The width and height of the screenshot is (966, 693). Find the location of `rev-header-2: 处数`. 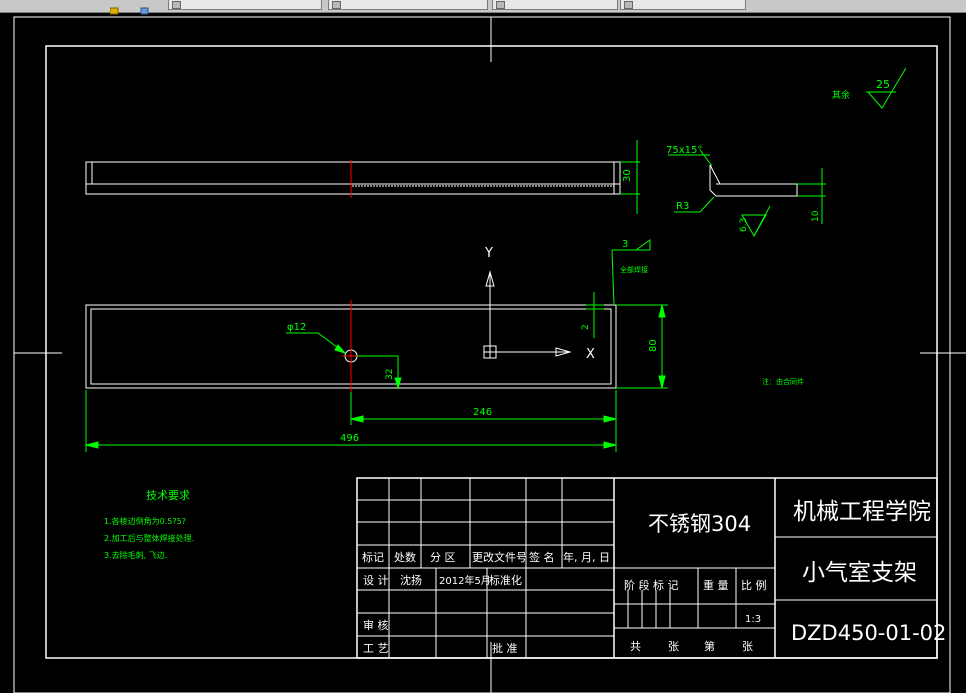

rev-header-2: 处数 is located at coordinates (405, 557).